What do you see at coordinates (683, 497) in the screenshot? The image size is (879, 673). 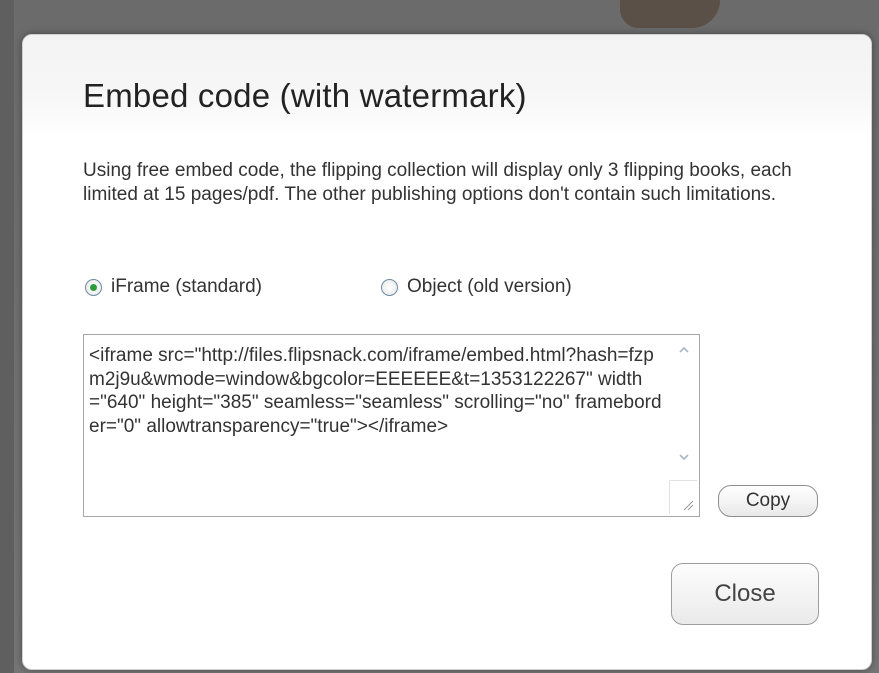 I see `resize-grip-icon` at bounding box center [683, 497].